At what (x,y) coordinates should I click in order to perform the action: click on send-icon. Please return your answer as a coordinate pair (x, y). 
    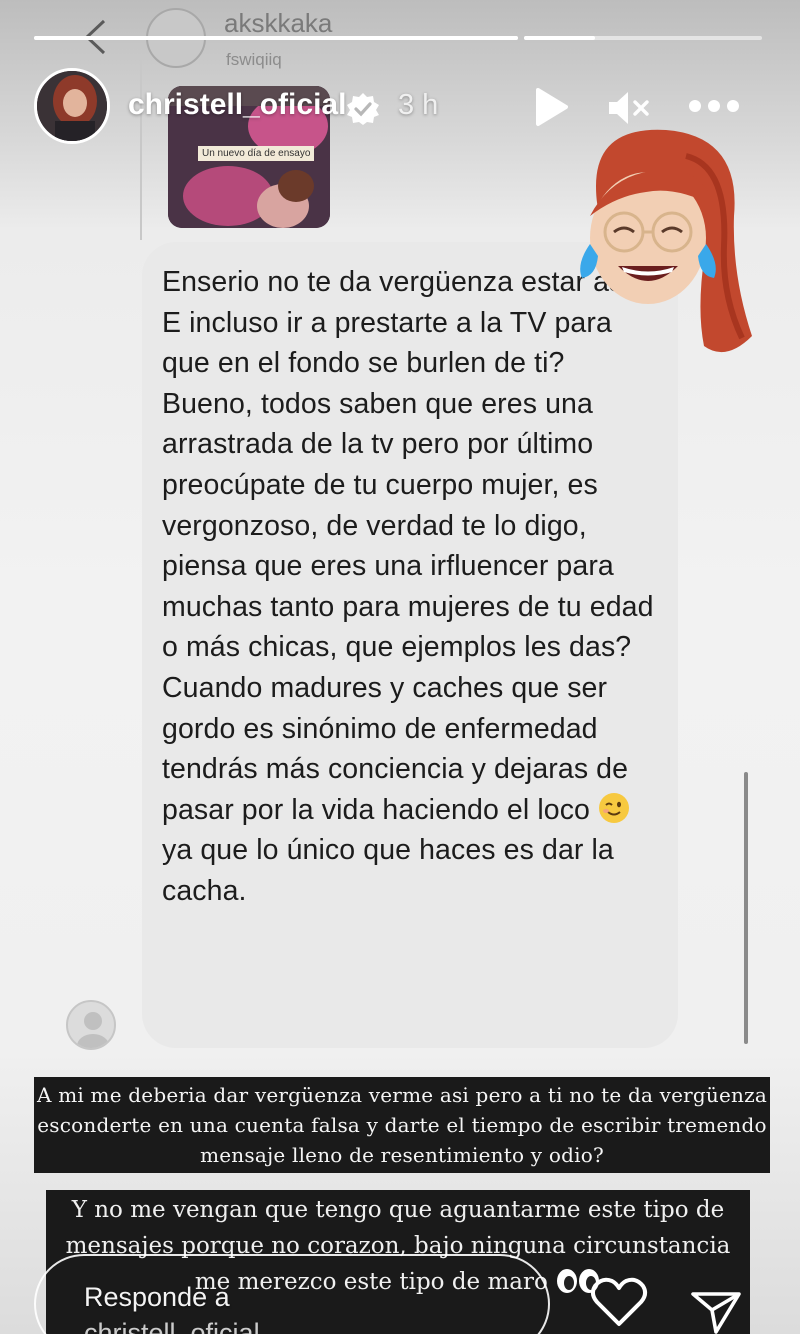
    Looking at the image, I should click on (716, 1312).